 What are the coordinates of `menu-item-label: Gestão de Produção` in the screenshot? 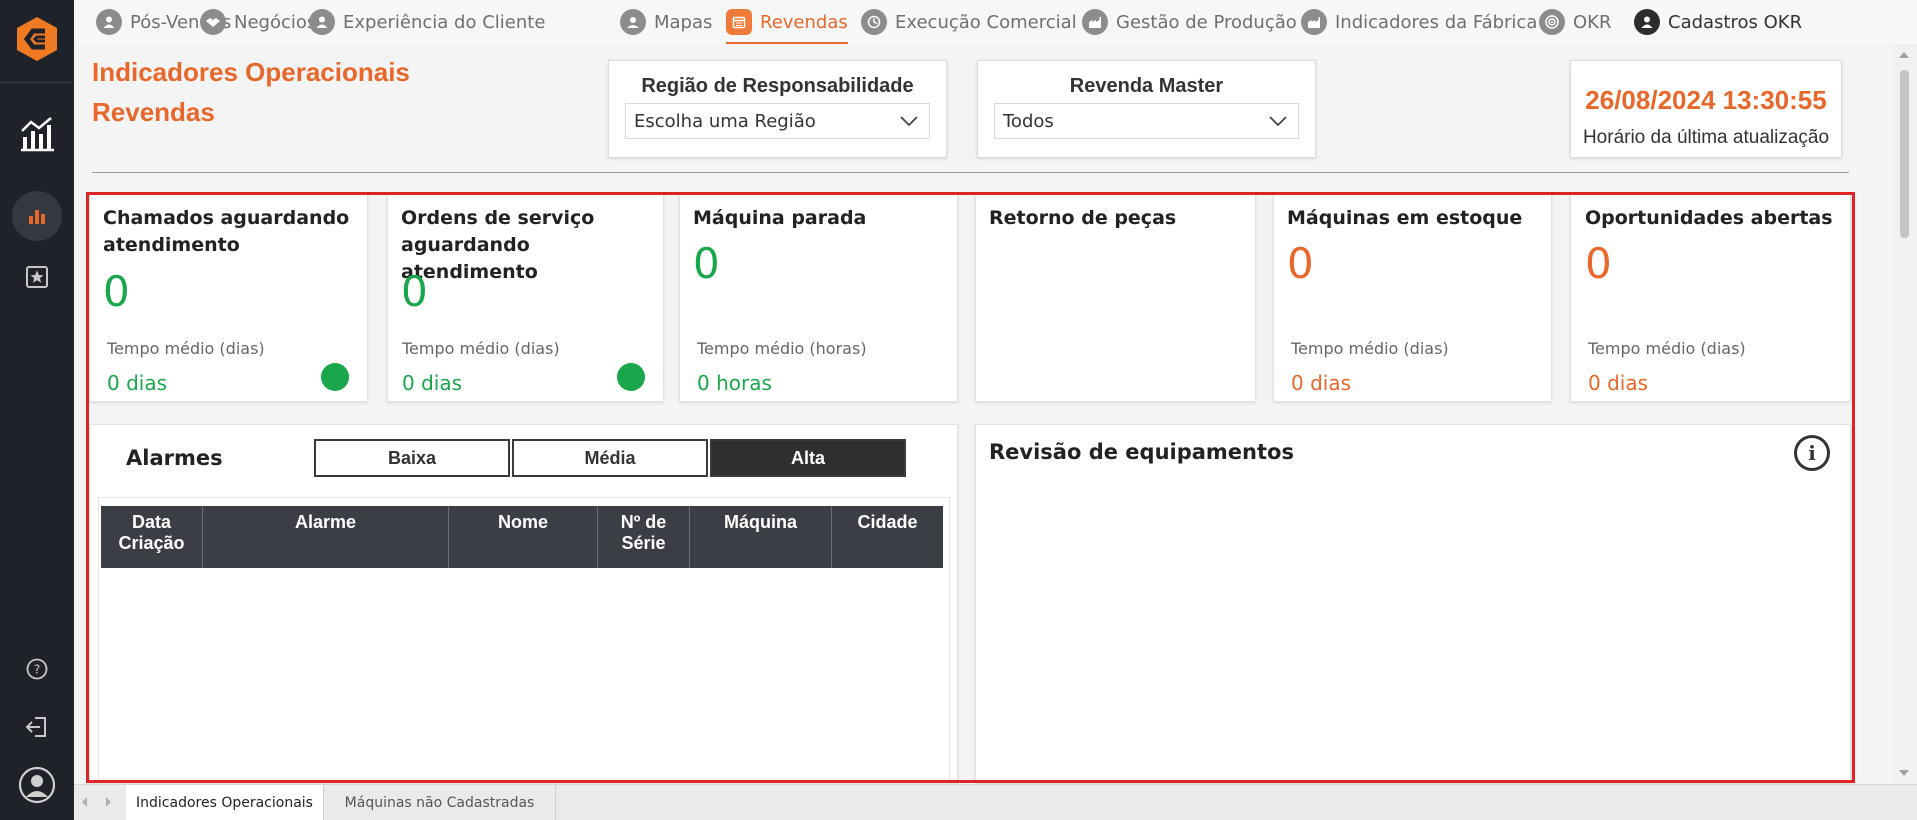 It's located at (1206, 22).